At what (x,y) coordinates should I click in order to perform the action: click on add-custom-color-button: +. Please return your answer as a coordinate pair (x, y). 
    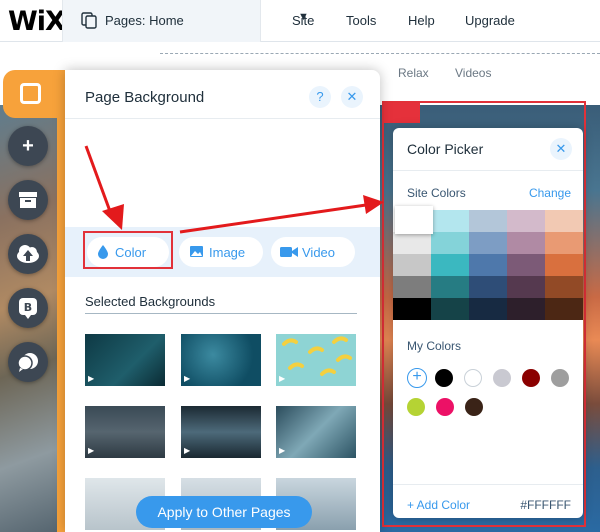
    Looking at the image, I should click on (417, 378).